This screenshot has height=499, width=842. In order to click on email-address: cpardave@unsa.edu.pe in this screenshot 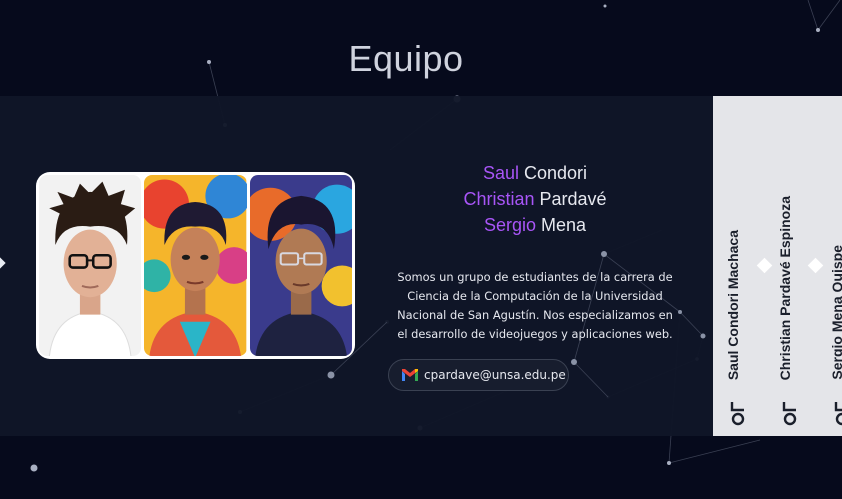, I will do `click(495, 375)`.